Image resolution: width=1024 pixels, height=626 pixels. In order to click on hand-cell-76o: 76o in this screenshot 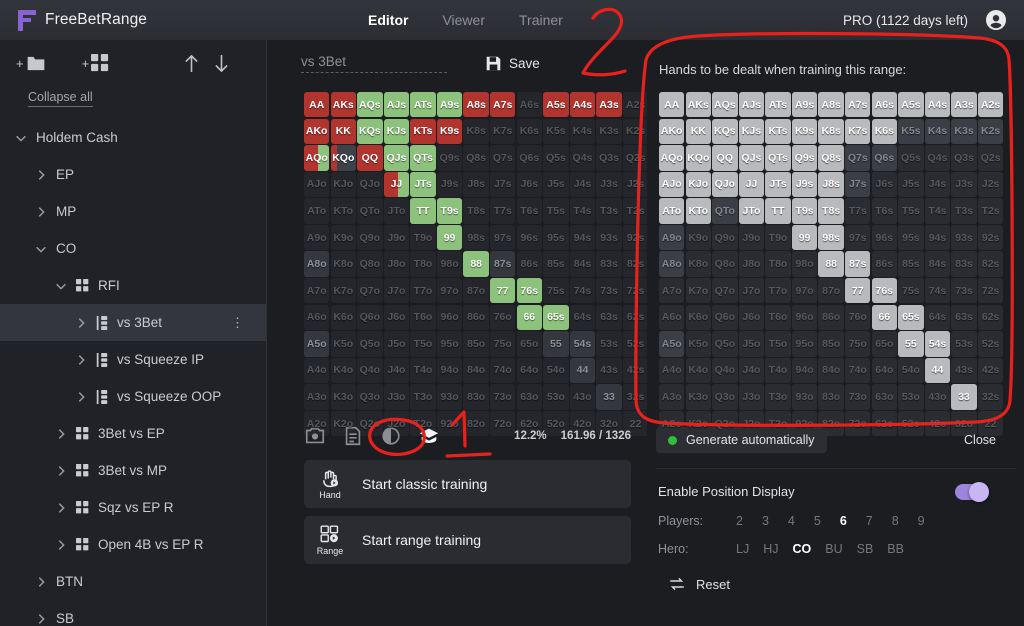, I will do `click(503, 317)`.